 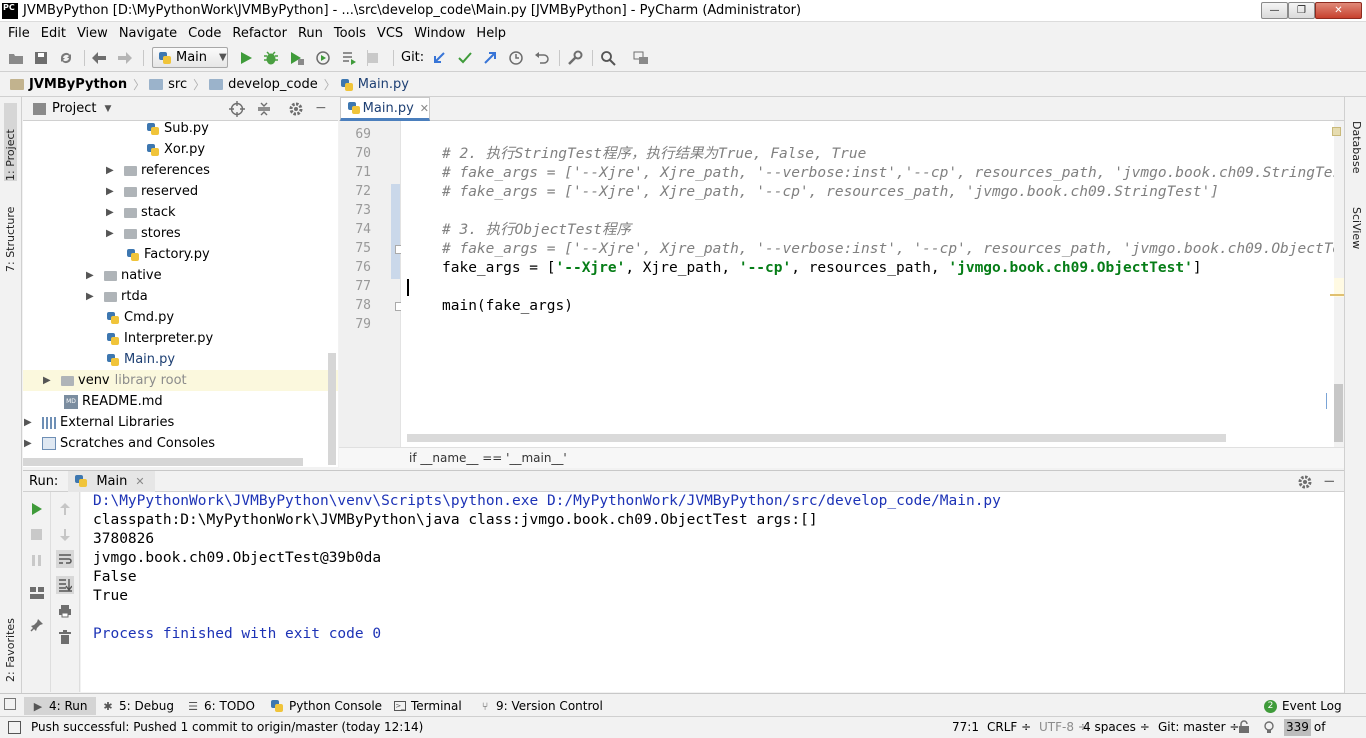 What do you see at coordinates (163, 462) in the screenshot?
I see `project-tree-horizontal-scrollbar` at bounding box center [163, 462].